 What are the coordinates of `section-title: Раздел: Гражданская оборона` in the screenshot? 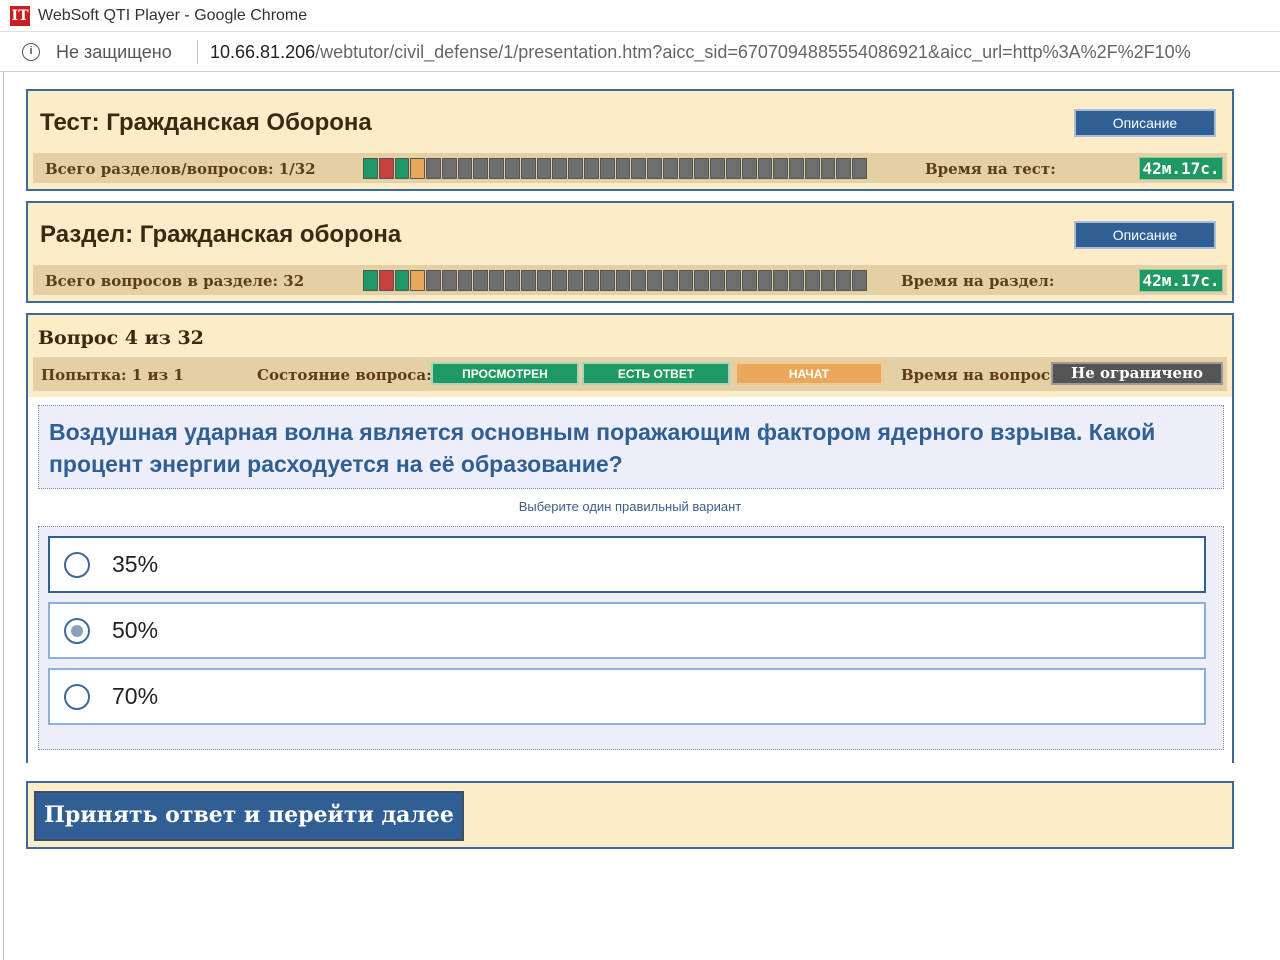 It's located at (221, 234).